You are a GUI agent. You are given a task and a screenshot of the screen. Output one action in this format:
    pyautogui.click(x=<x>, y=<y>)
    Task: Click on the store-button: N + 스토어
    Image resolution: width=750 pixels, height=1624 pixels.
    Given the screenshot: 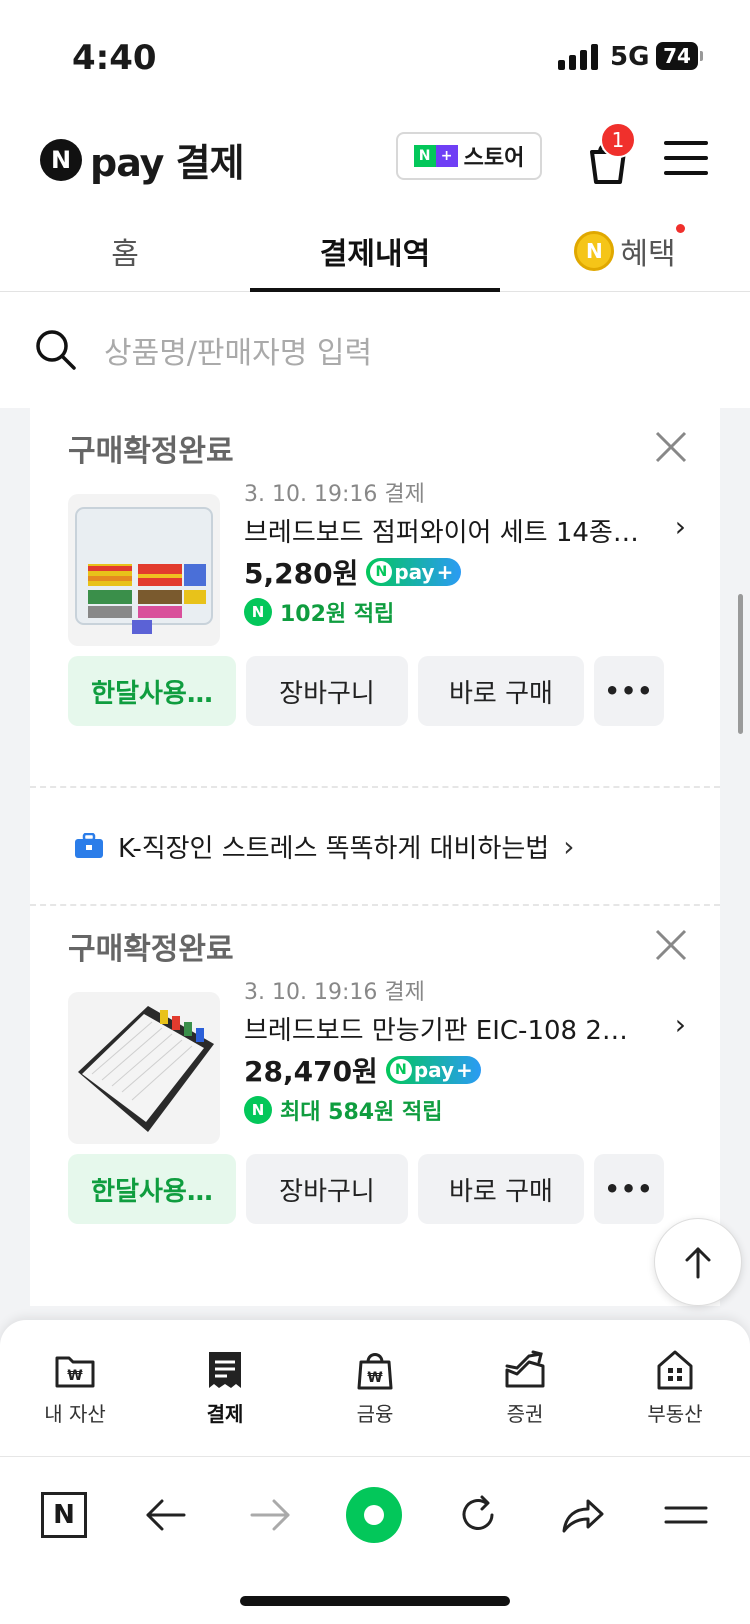 What is the action you would take?
    pyautogui.click(x=469, y=156)
    